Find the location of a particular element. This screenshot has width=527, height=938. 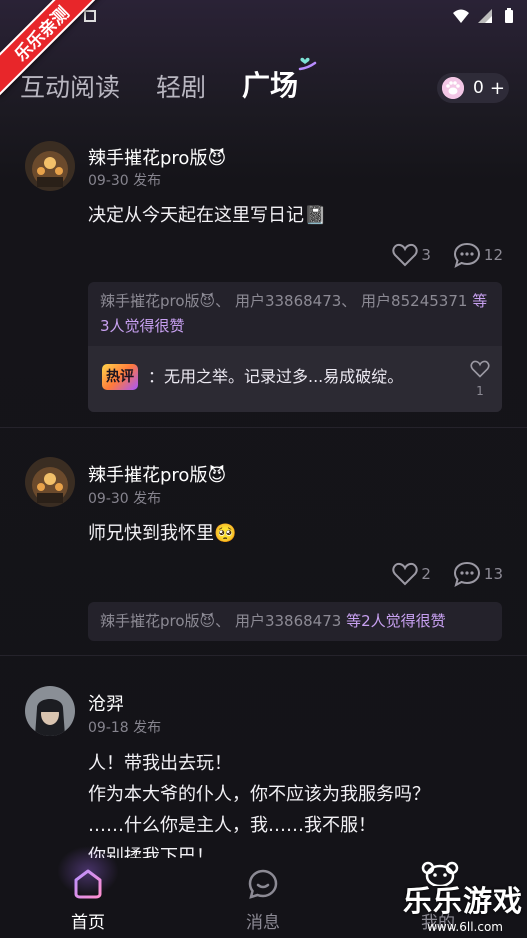

battery-icon is located at coordinates (509, 15).